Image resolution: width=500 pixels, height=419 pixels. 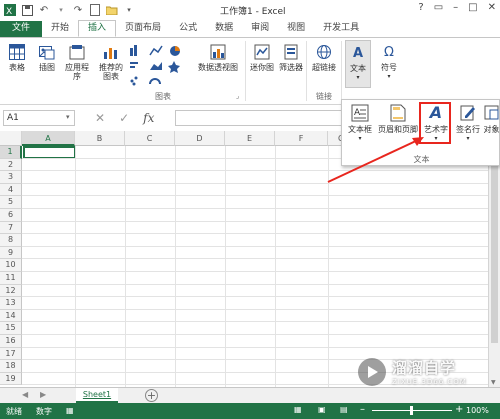 I want to click on tab-file: 文件, so click(x=21, y=29).